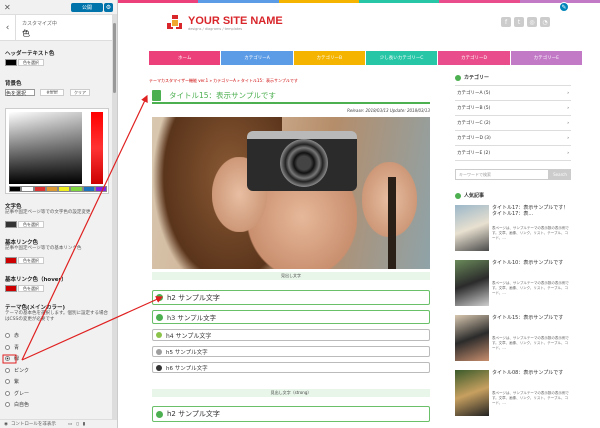 This screenshot has height=428, width=600. I want to click on panel-scrollbar, so click(114, 217).